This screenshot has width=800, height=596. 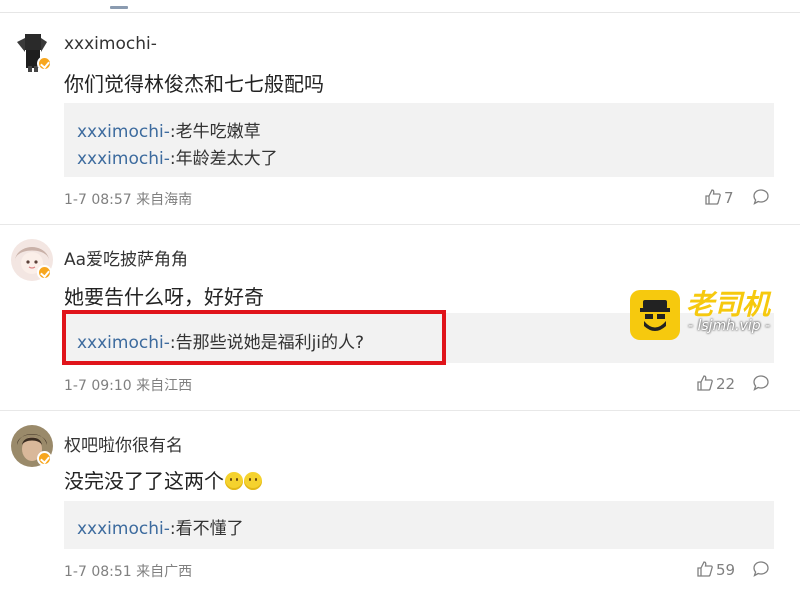 What do you see at coordinates (729, 198) in the screenshot?
I see `like-count: 7` at bounding box center [729, 198].